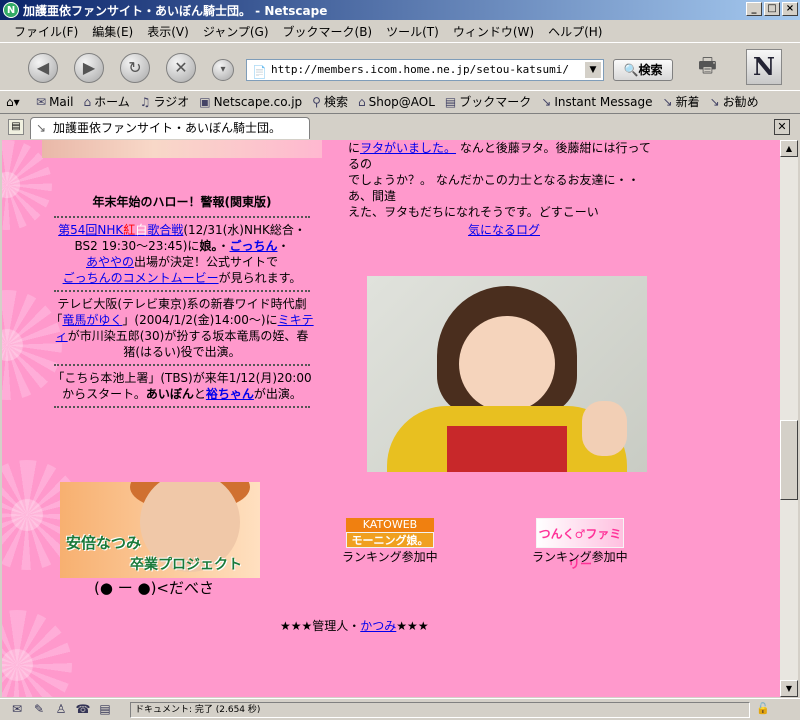 This screenshot has height=720, width=800. Describe the element at coordinates (764, 67) in the screenshot. I see `netscape-logo: N` at that location.